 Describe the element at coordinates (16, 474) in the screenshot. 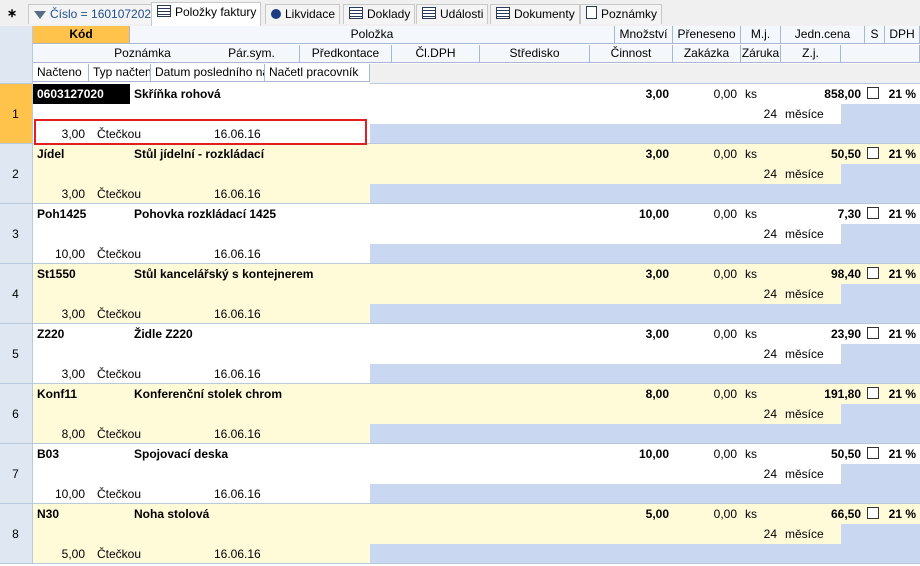

I see `row-indicator: 7` at that location.